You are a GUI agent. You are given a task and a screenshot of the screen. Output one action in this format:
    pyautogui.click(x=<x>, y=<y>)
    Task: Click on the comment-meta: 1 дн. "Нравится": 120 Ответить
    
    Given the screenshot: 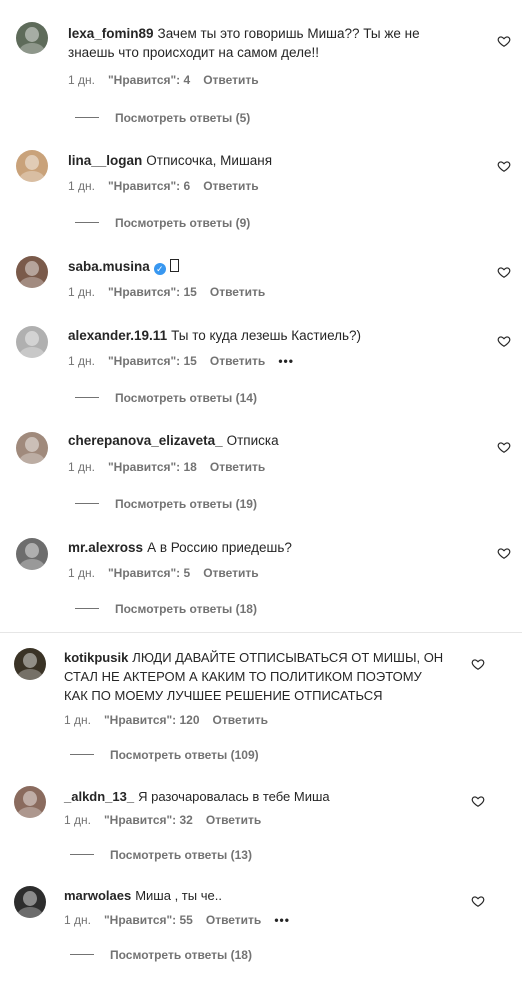 What is the action you would take?
    pyautogui.click(x=172, y=720)
    